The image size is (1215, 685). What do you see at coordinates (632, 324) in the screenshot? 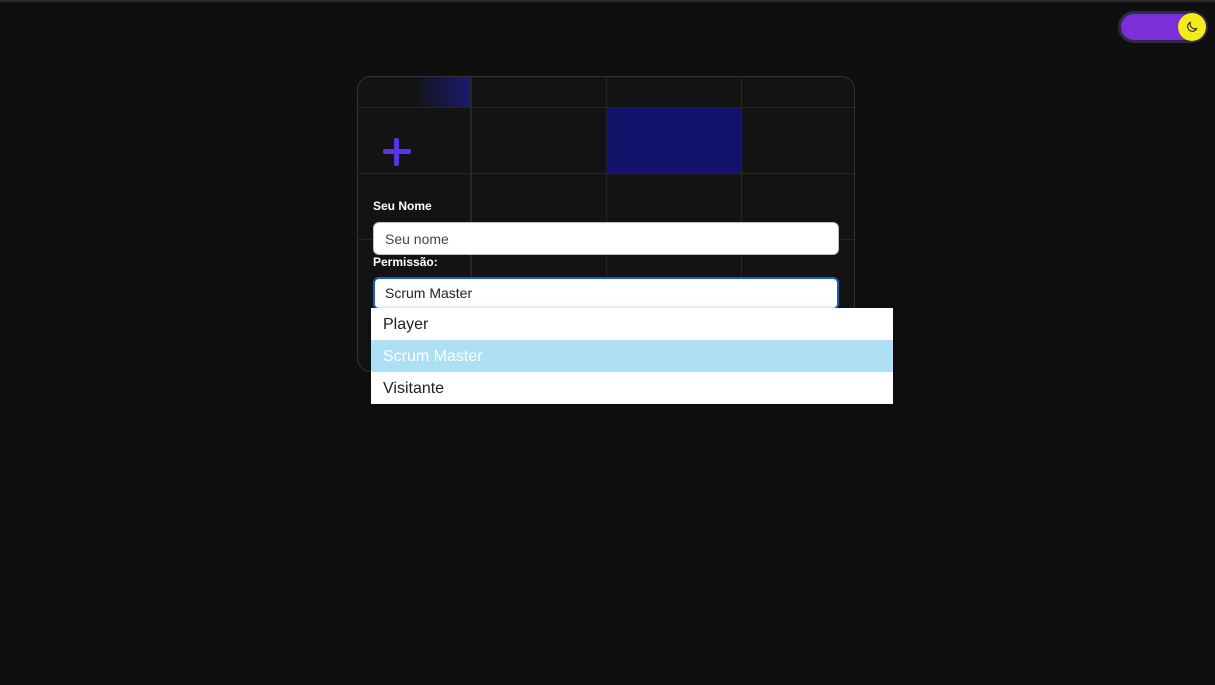
I see `option-player: Player` at bounding box center [632, 324].